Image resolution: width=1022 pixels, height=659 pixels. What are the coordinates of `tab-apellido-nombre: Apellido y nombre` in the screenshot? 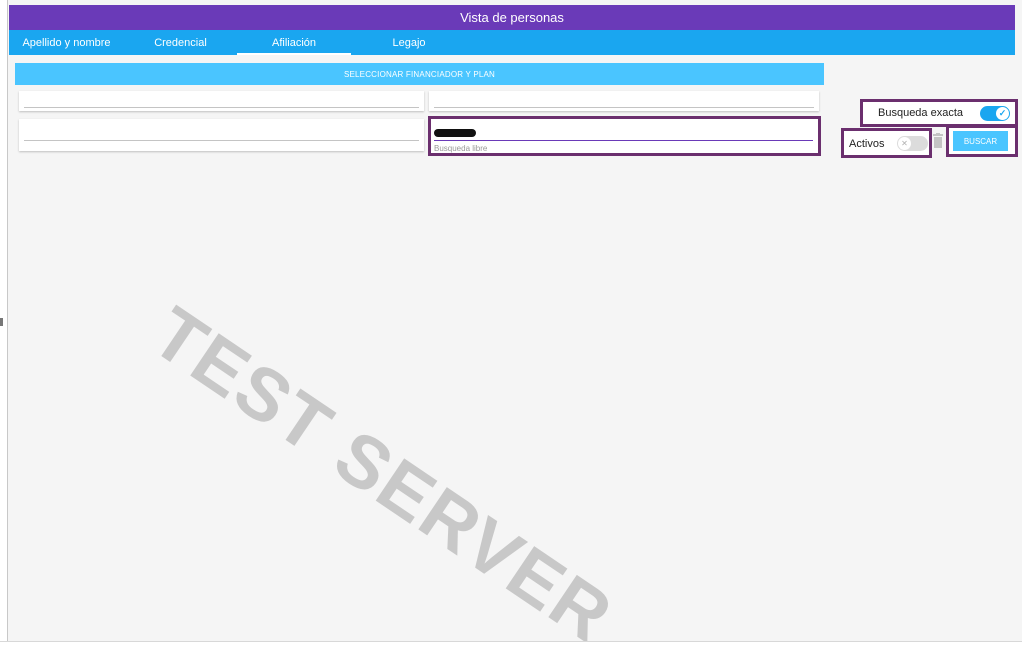 It's located at (66, 42).